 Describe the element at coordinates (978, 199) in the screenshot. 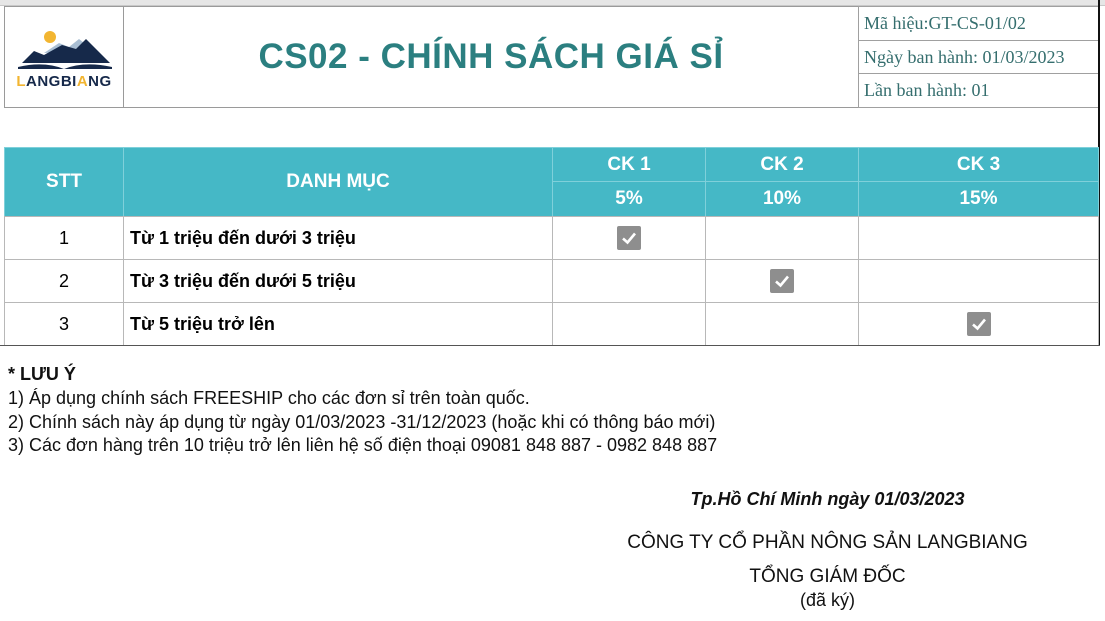

I see `header-ck3-pct: 15%` at that location.